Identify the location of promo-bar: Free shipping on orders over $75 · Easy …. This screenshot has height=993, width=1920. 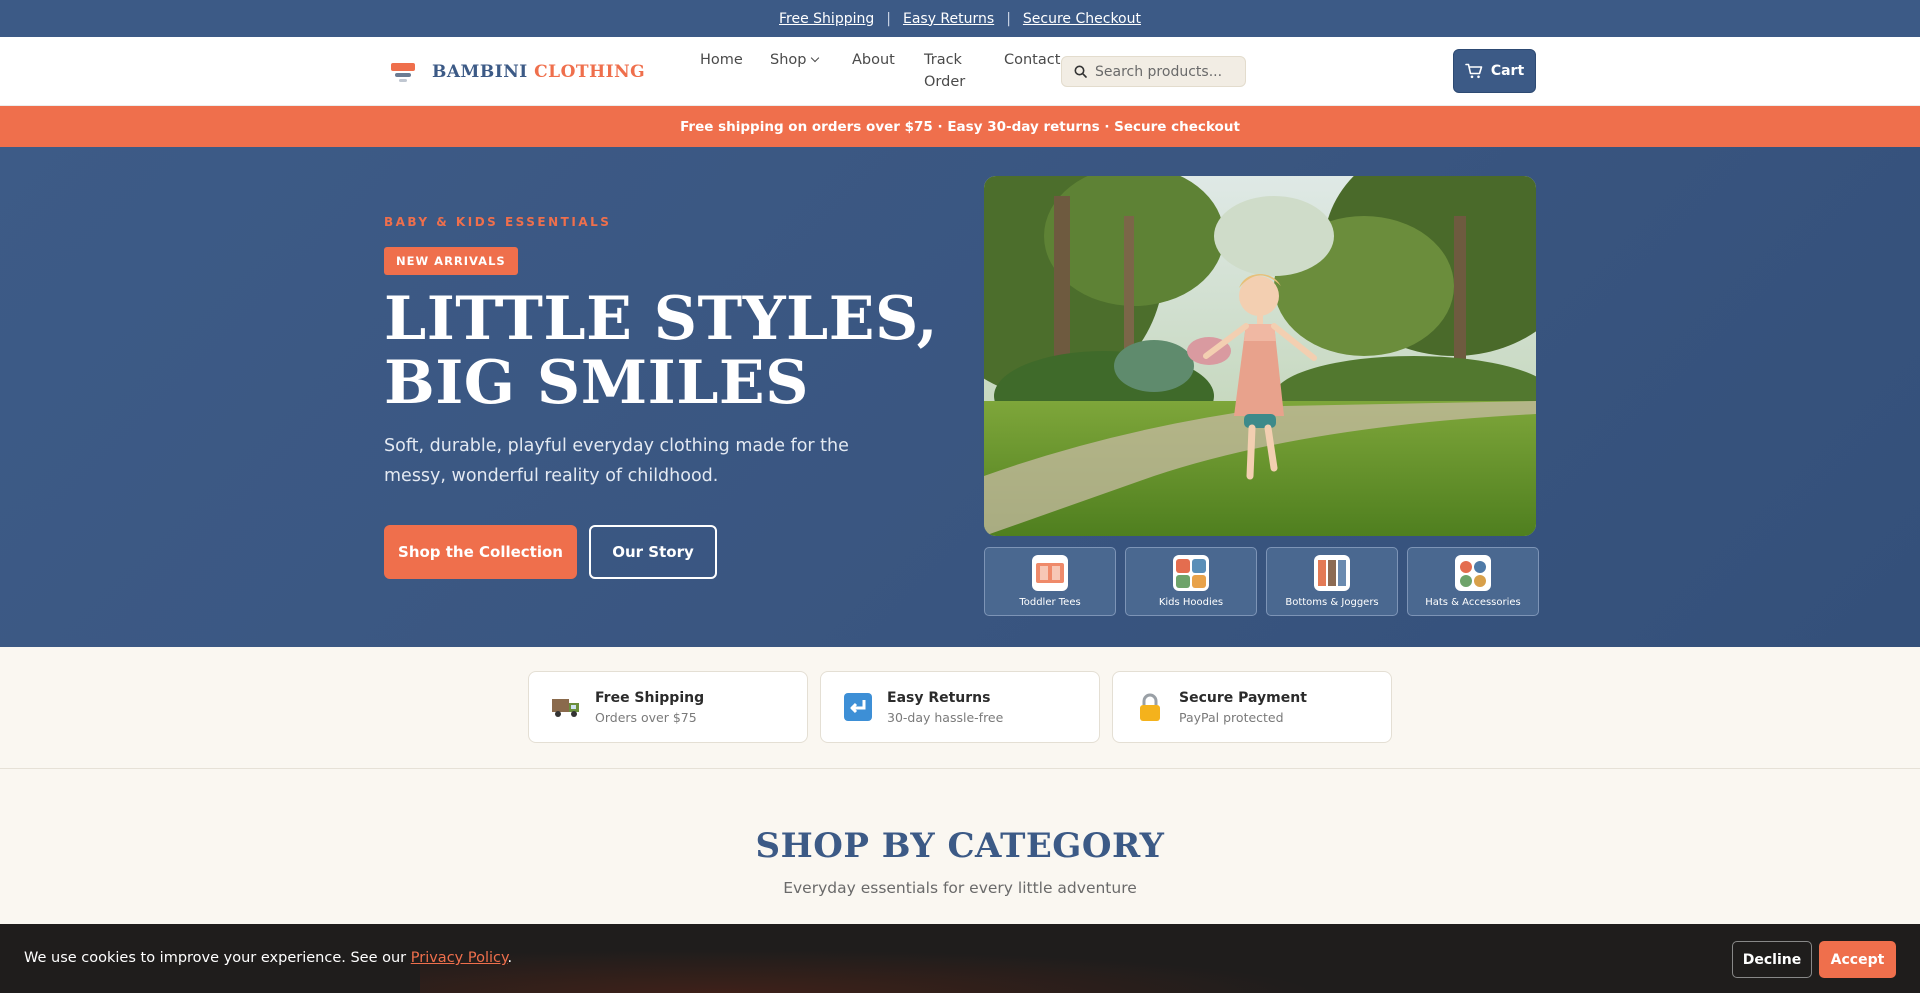
(960, 126).